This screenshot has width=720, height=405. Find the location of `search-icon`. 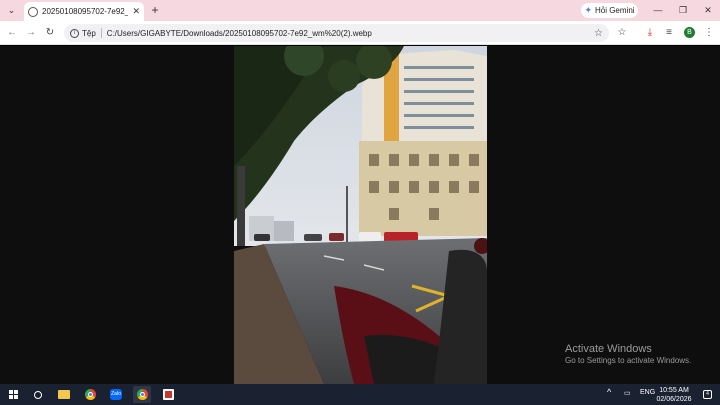

search-icon is located at coordinates (38, 394).